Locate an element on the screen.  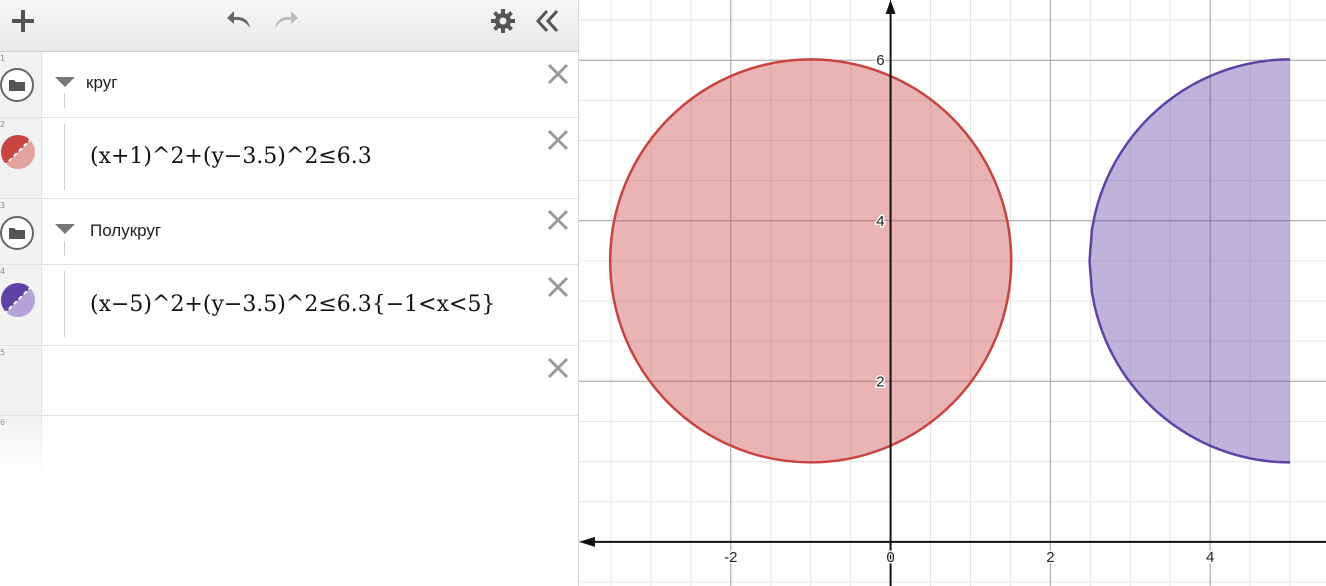
row-gutter: 4 is located at coordinates (21, 305).